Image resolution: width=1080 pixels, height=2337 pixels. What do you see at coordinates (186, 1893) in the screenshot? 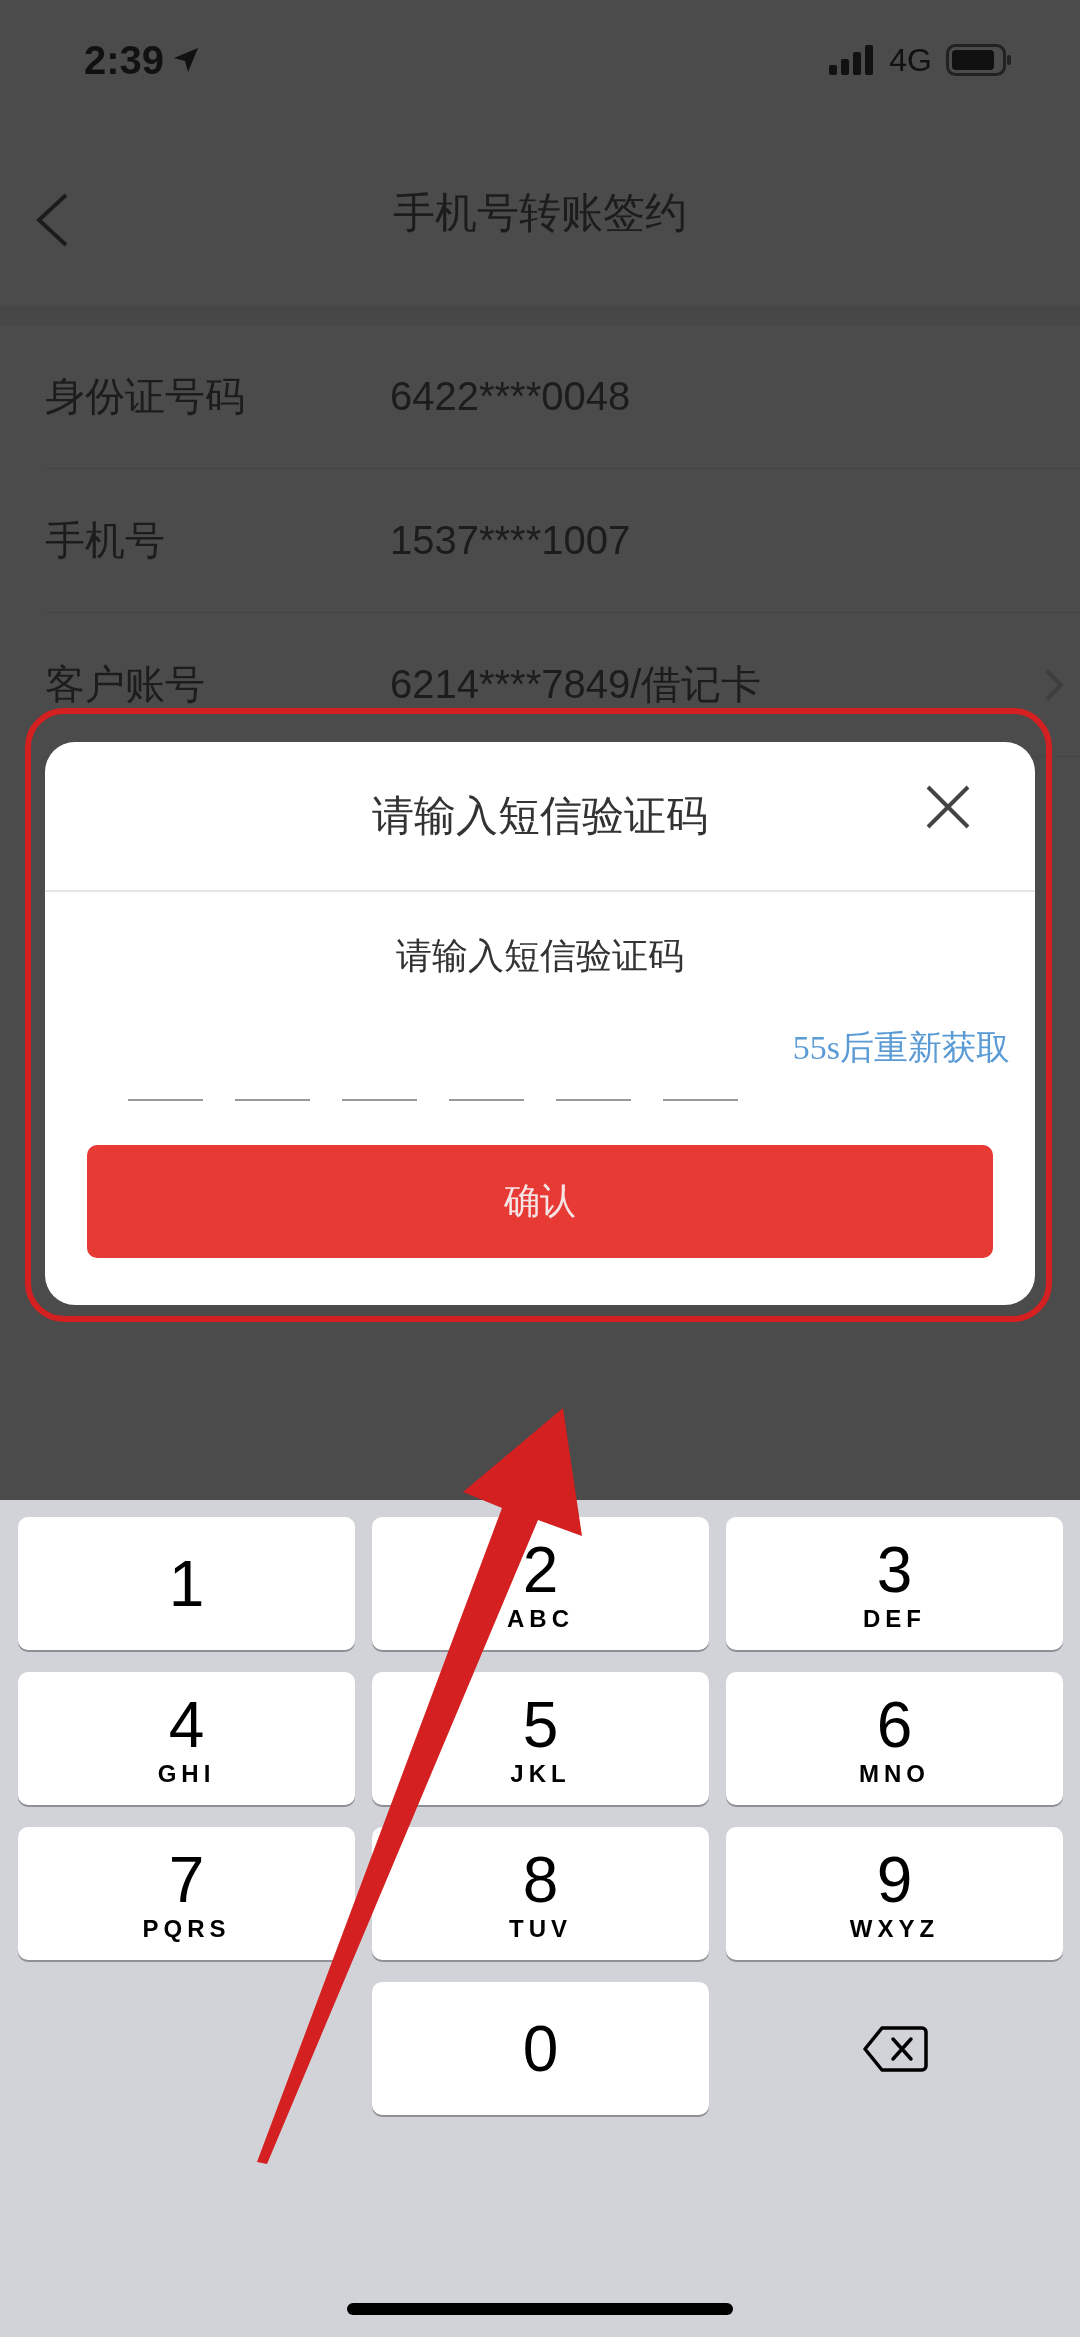
I see `keypad-key: 7 PQRS` at bounding box center [186, 1893].